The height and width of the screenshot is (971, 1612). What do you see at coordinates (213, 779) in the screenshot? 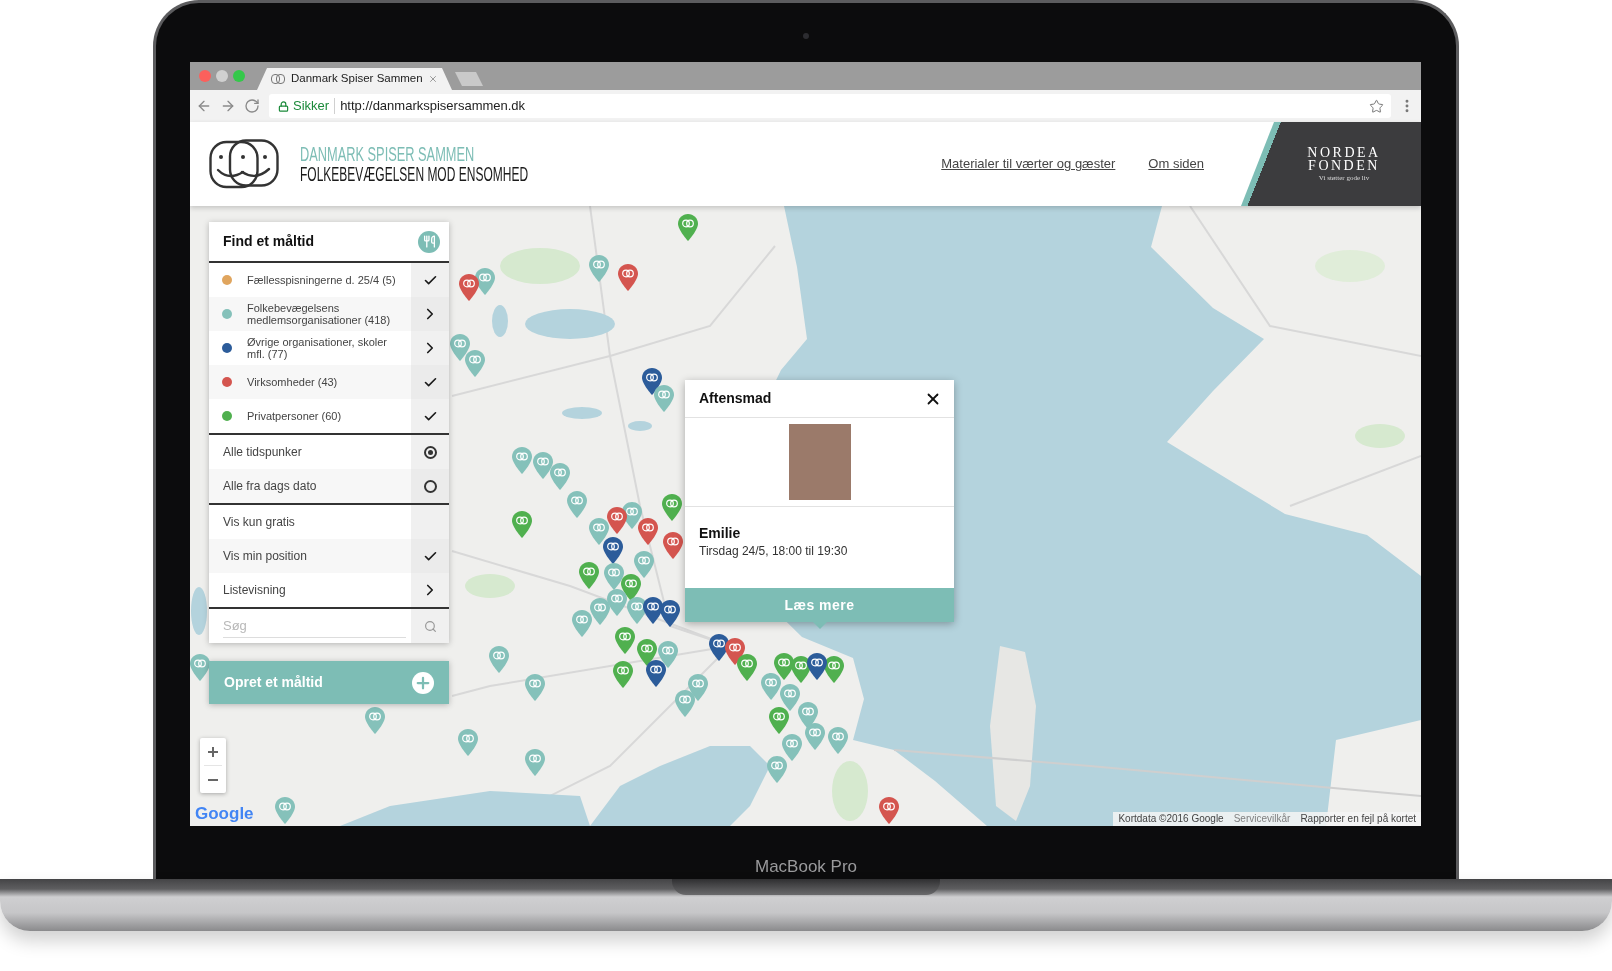
I see `minus-icon` at bounding box center [213, 779].